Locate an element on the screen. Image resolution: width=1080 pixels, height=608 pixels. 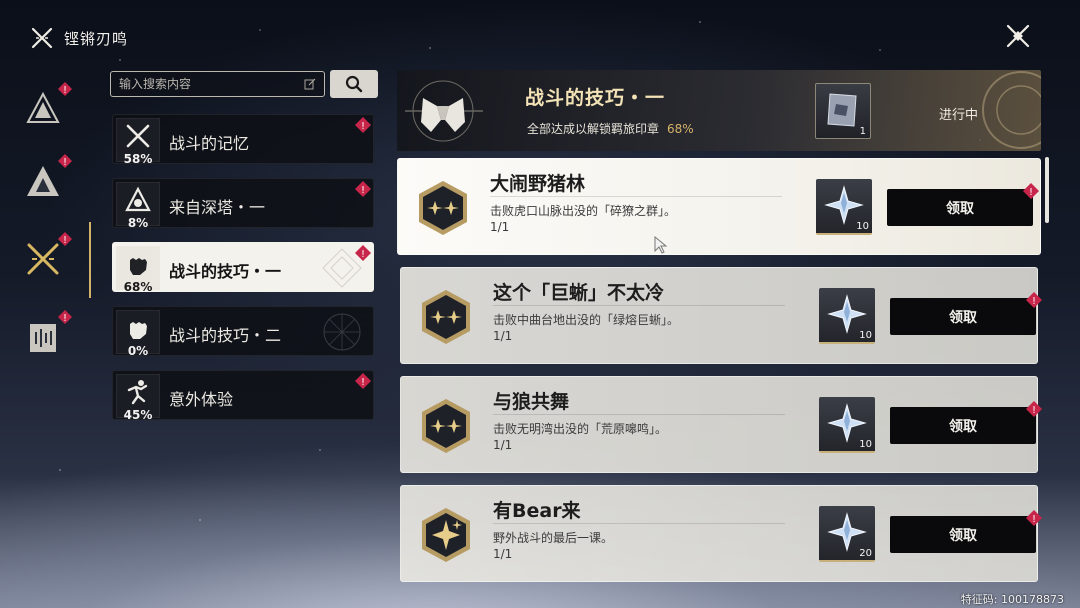
task-card: 与狼共舞 击败无明湾出没的「荒原嗥鸣」。 1/1 10 领取 ! is located at coordinates (721, 424).